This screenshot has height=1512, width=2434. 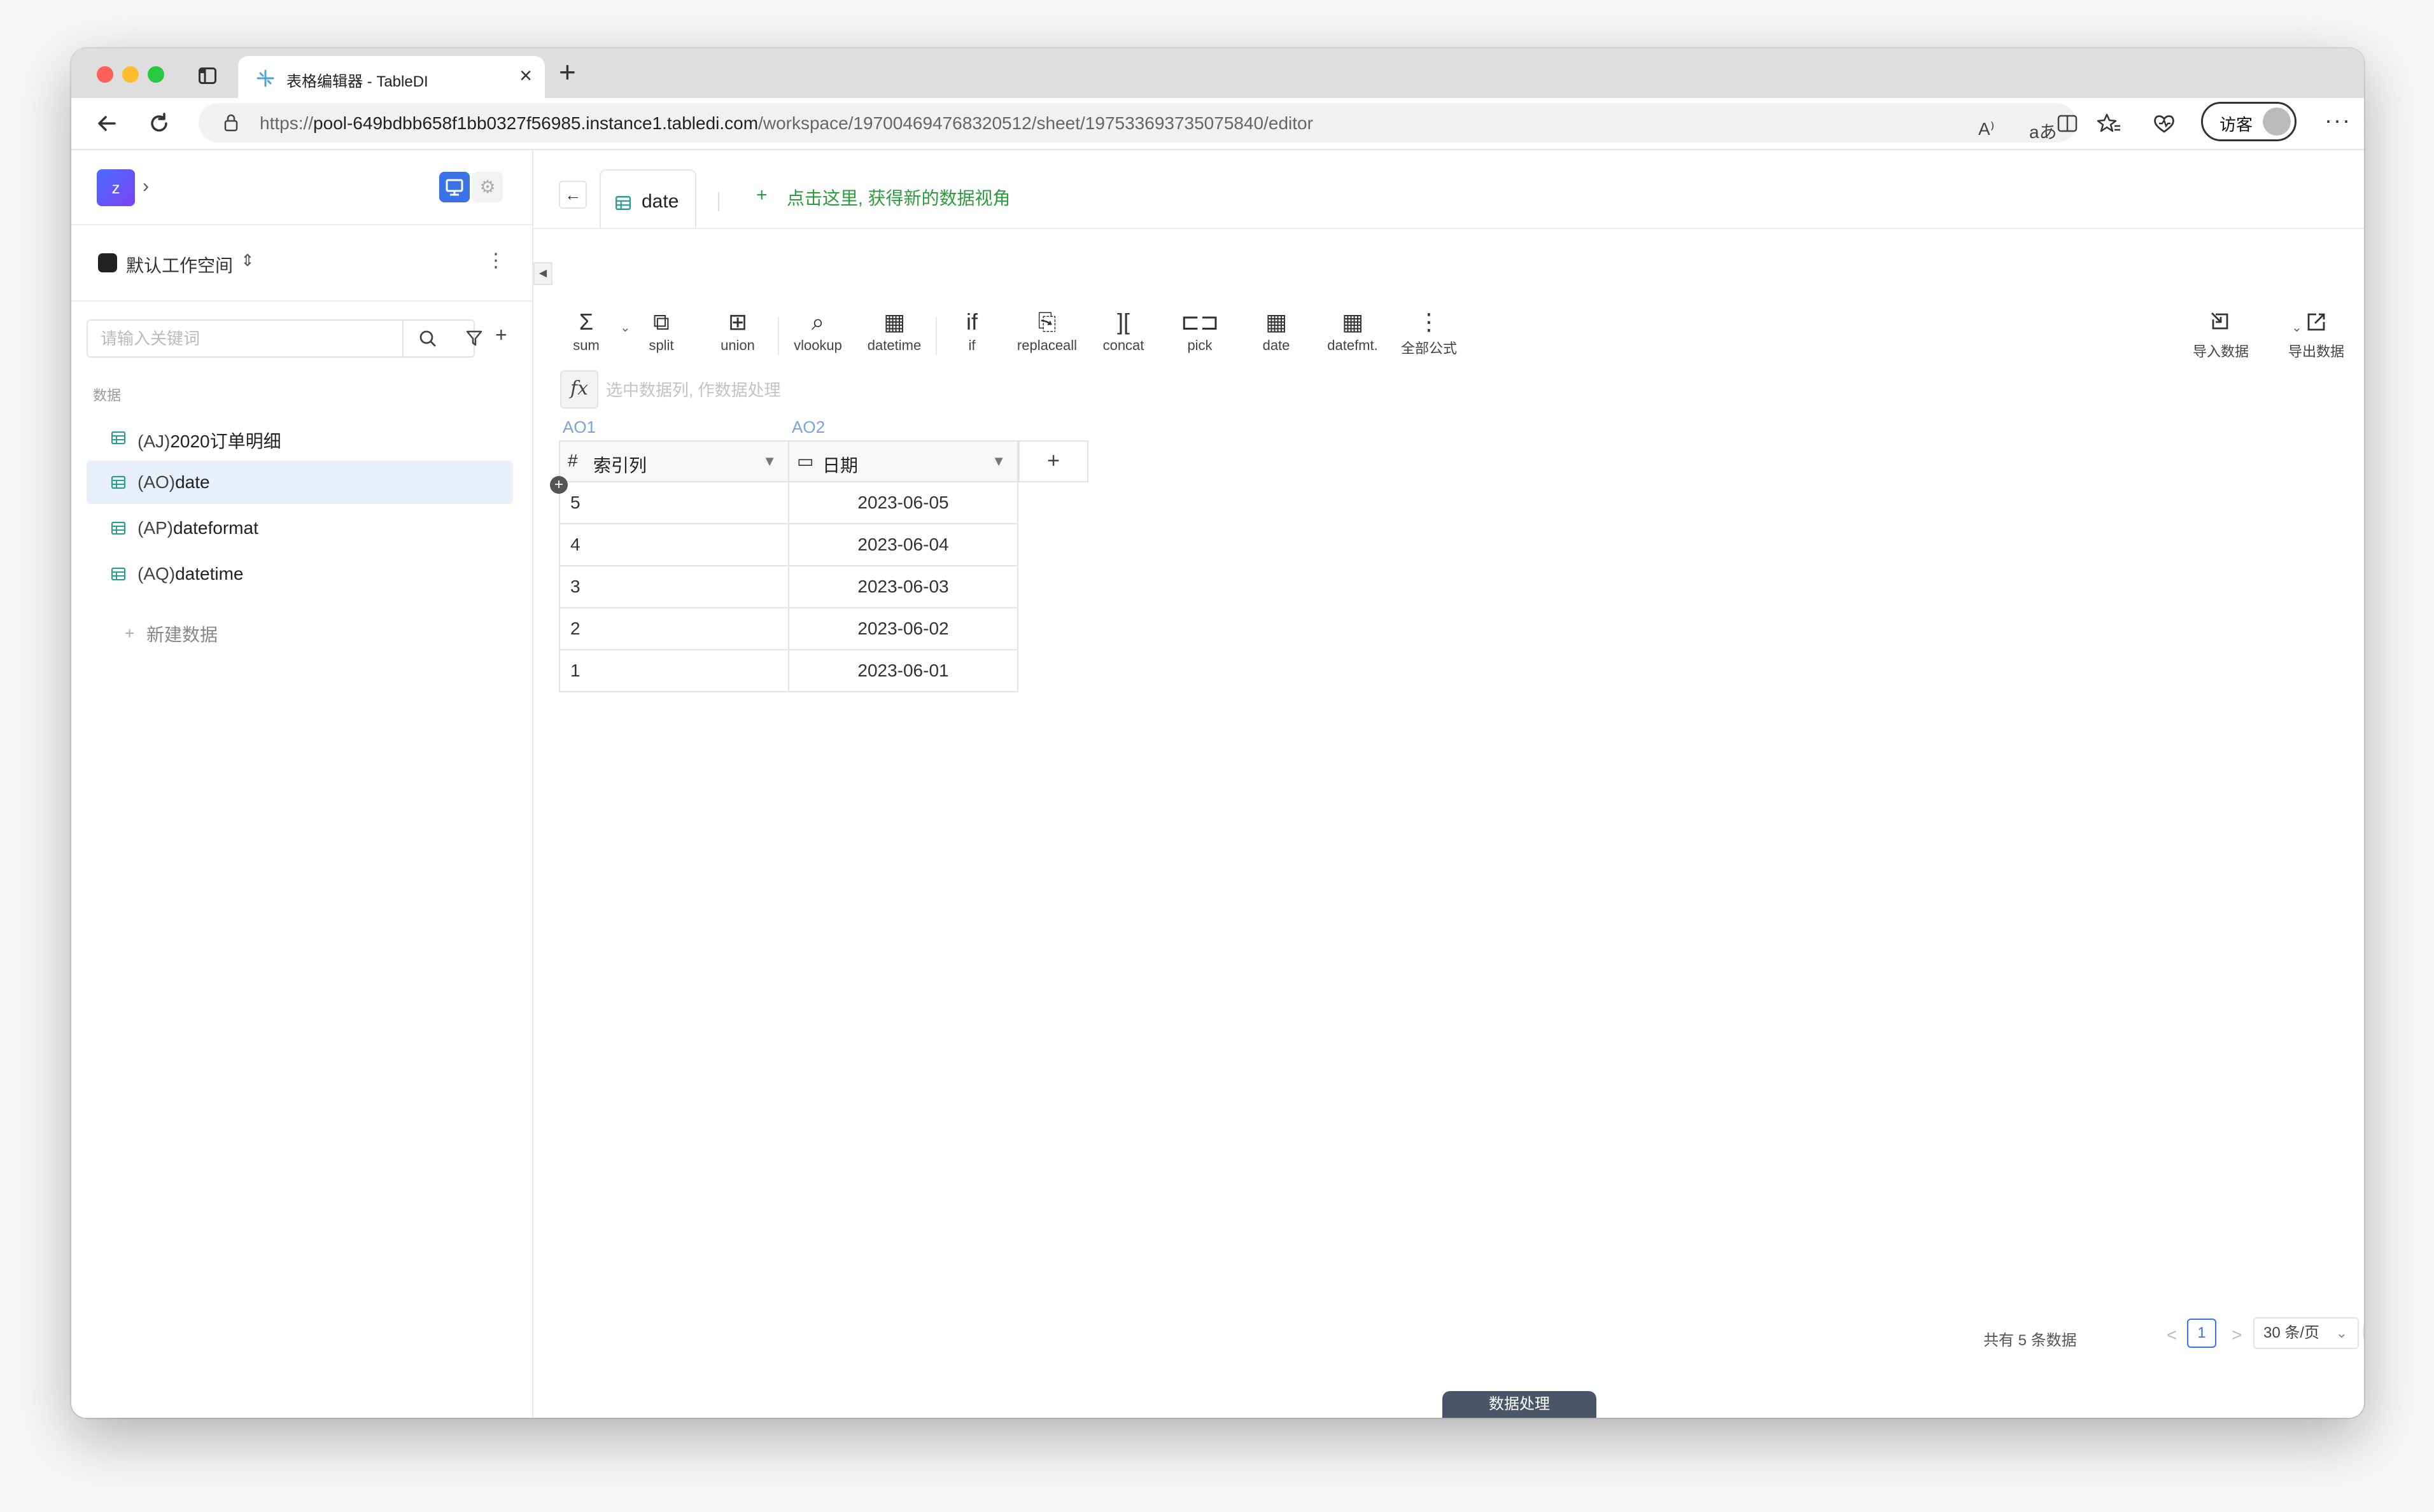 I want to click on tool-label: sum, so click(x=586, y=345).